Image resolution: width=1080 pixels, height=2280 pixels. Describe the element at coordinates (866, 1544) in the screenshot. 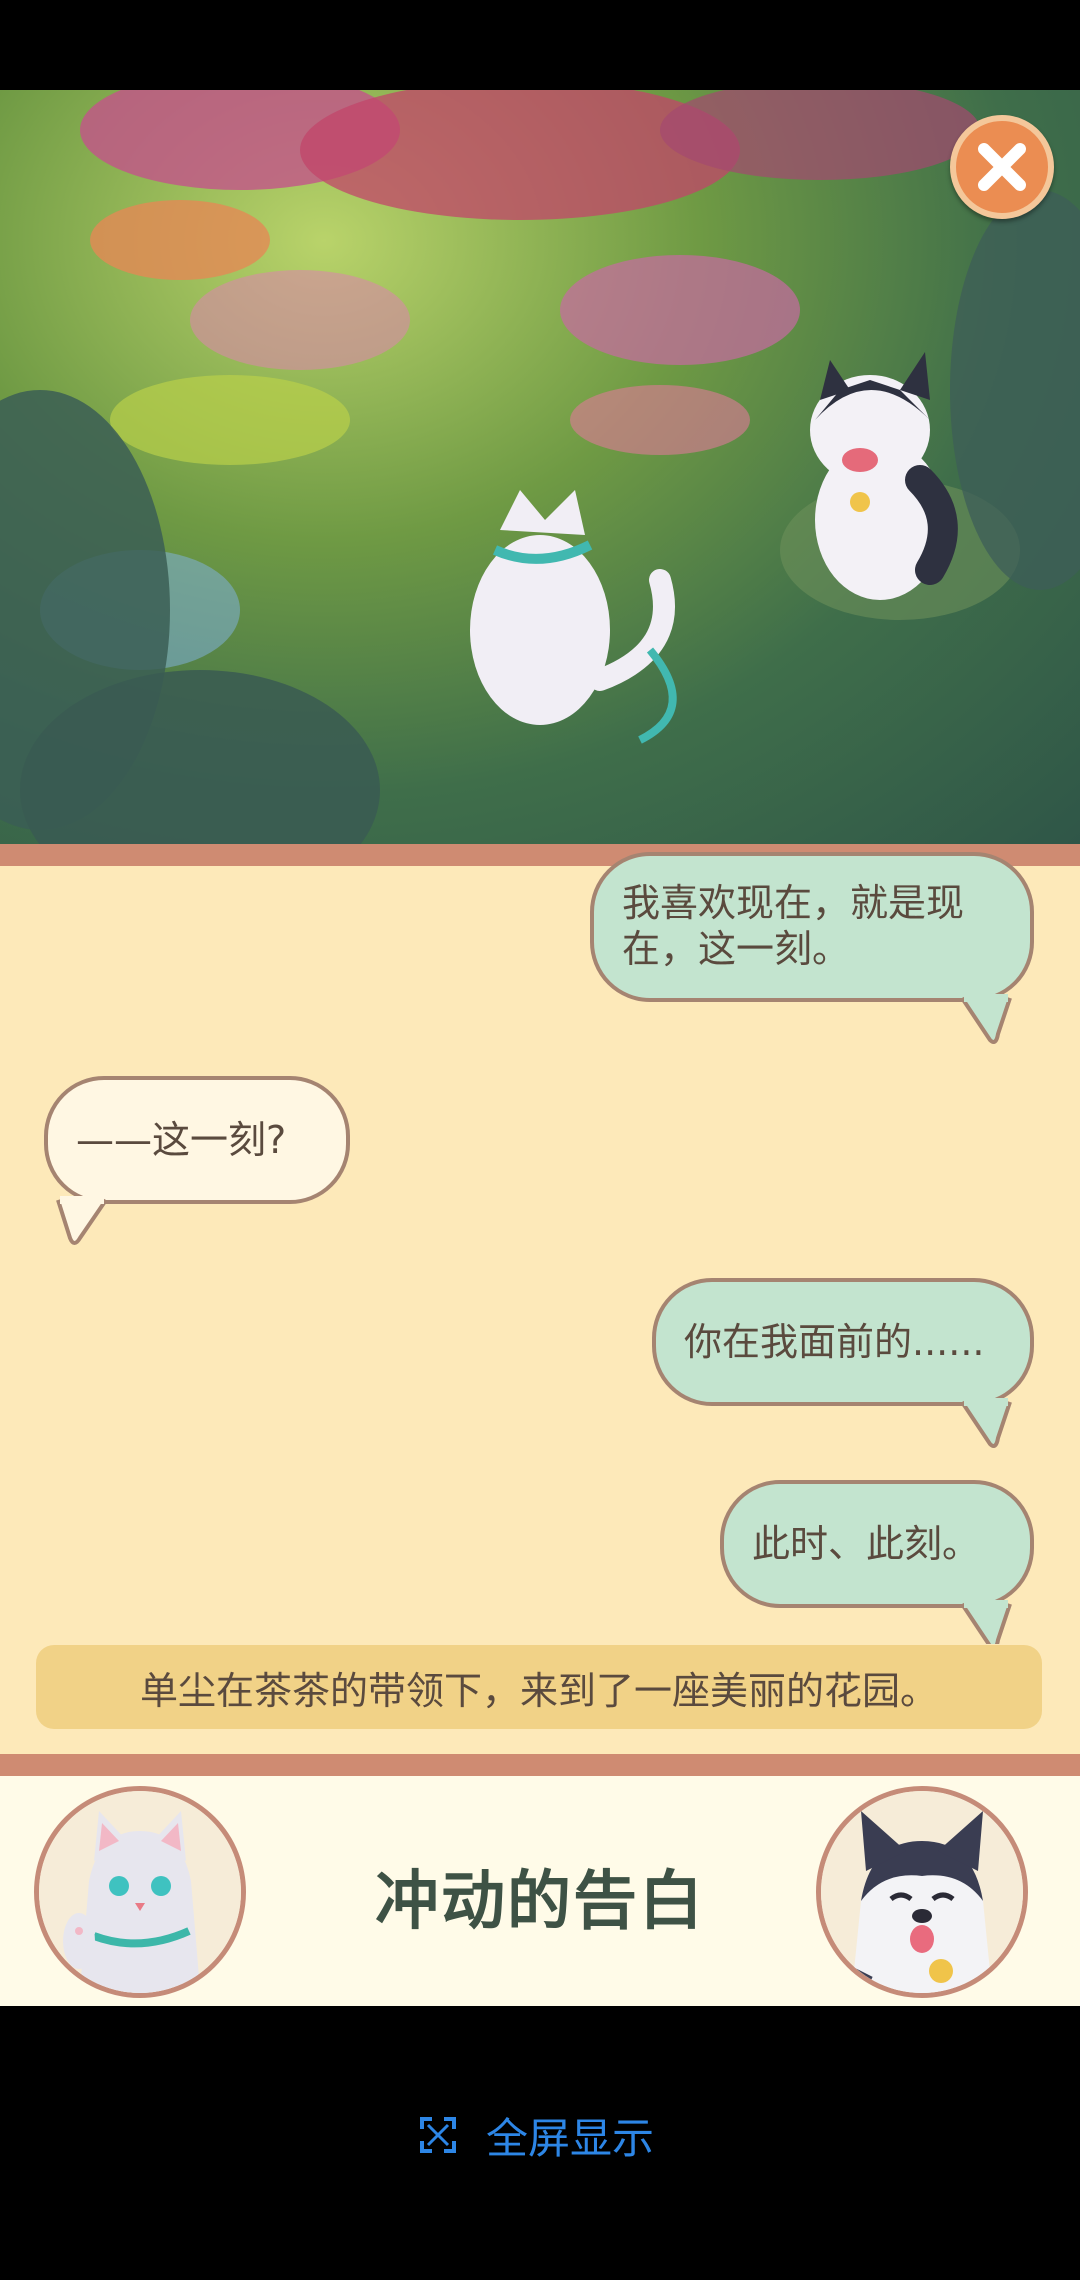

I see `message-text: 此时、此刻。` at that location.